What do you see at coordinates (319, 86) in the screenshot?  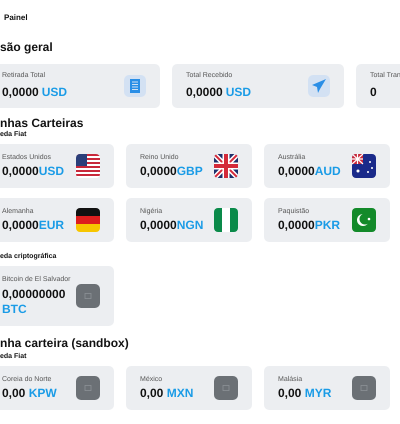 I see `send-icon` at bounding box center [319, 86].